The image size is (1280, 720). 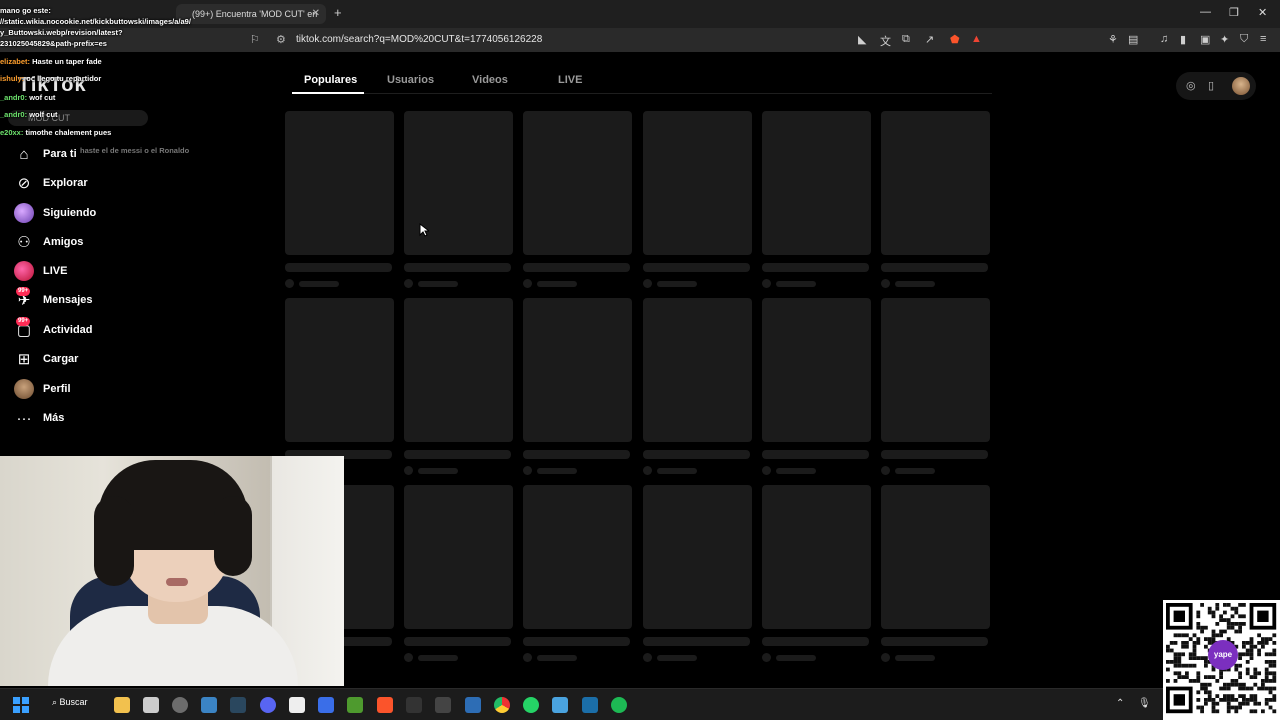 I want to click on tab-populares: Populares, so click(x=330, y=80).